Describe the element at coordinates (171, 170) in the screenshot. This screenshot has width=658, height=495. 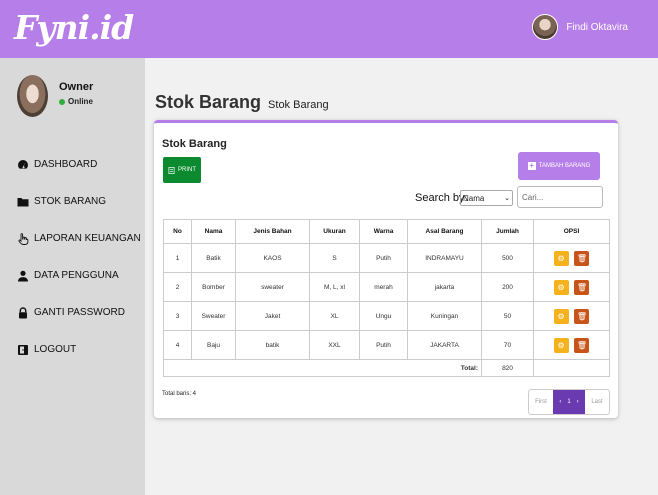
I see `print-icon` at that location.